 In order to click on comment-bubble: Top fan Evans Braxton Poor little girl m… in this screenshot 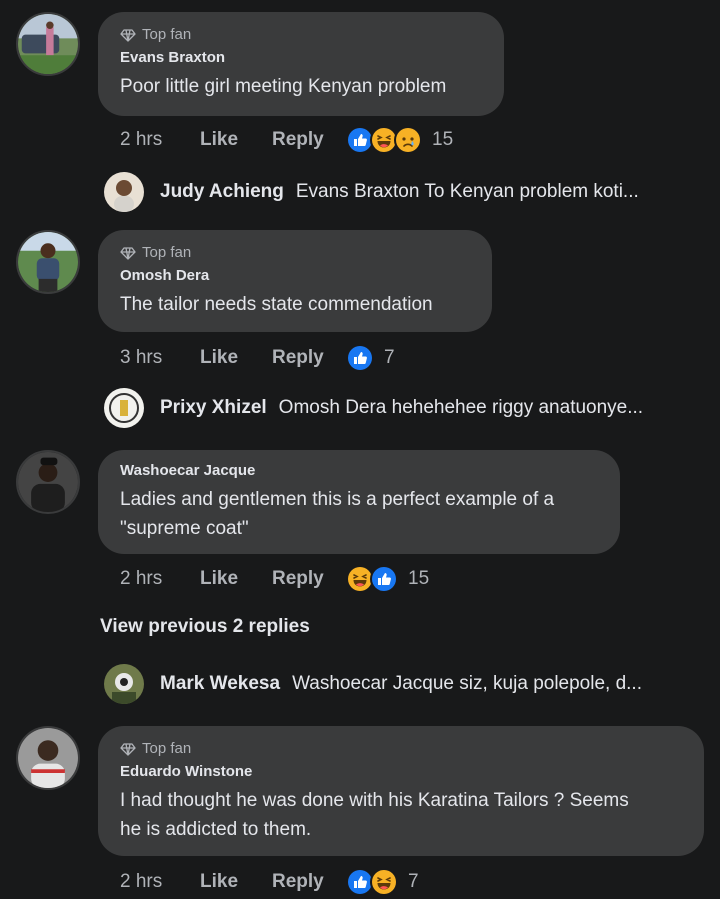, I will do `click(301, 64)`.